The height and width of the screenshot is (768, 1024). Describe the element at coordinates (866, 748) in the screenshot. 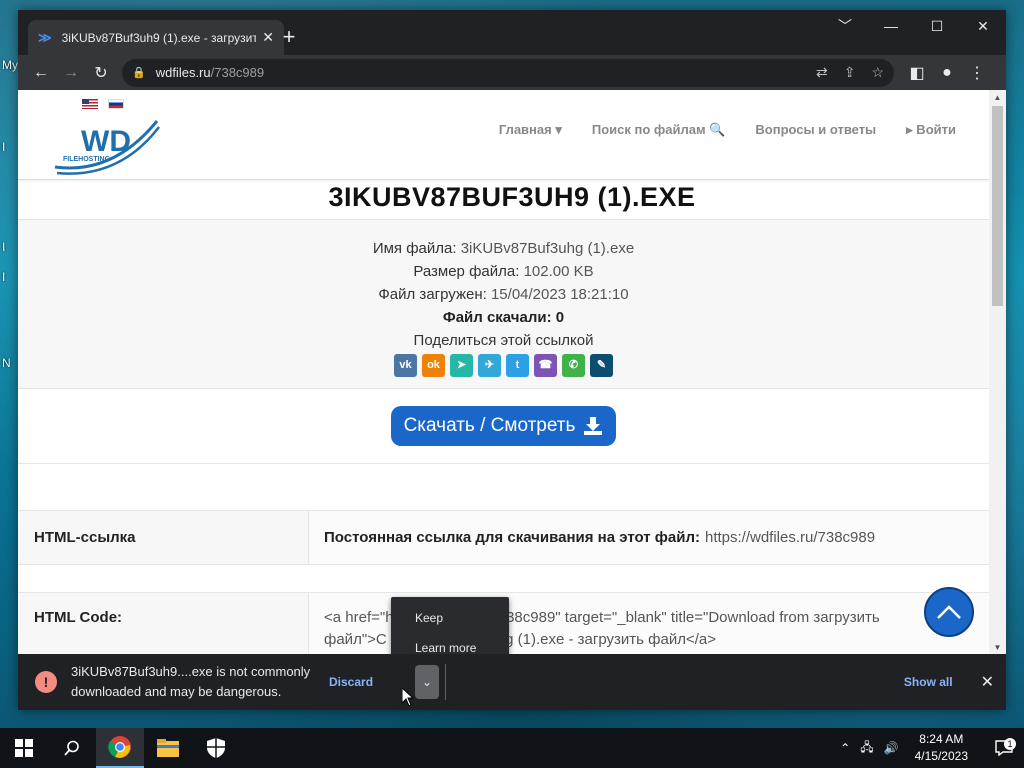

I see `network-icon: 🖧` at that location.